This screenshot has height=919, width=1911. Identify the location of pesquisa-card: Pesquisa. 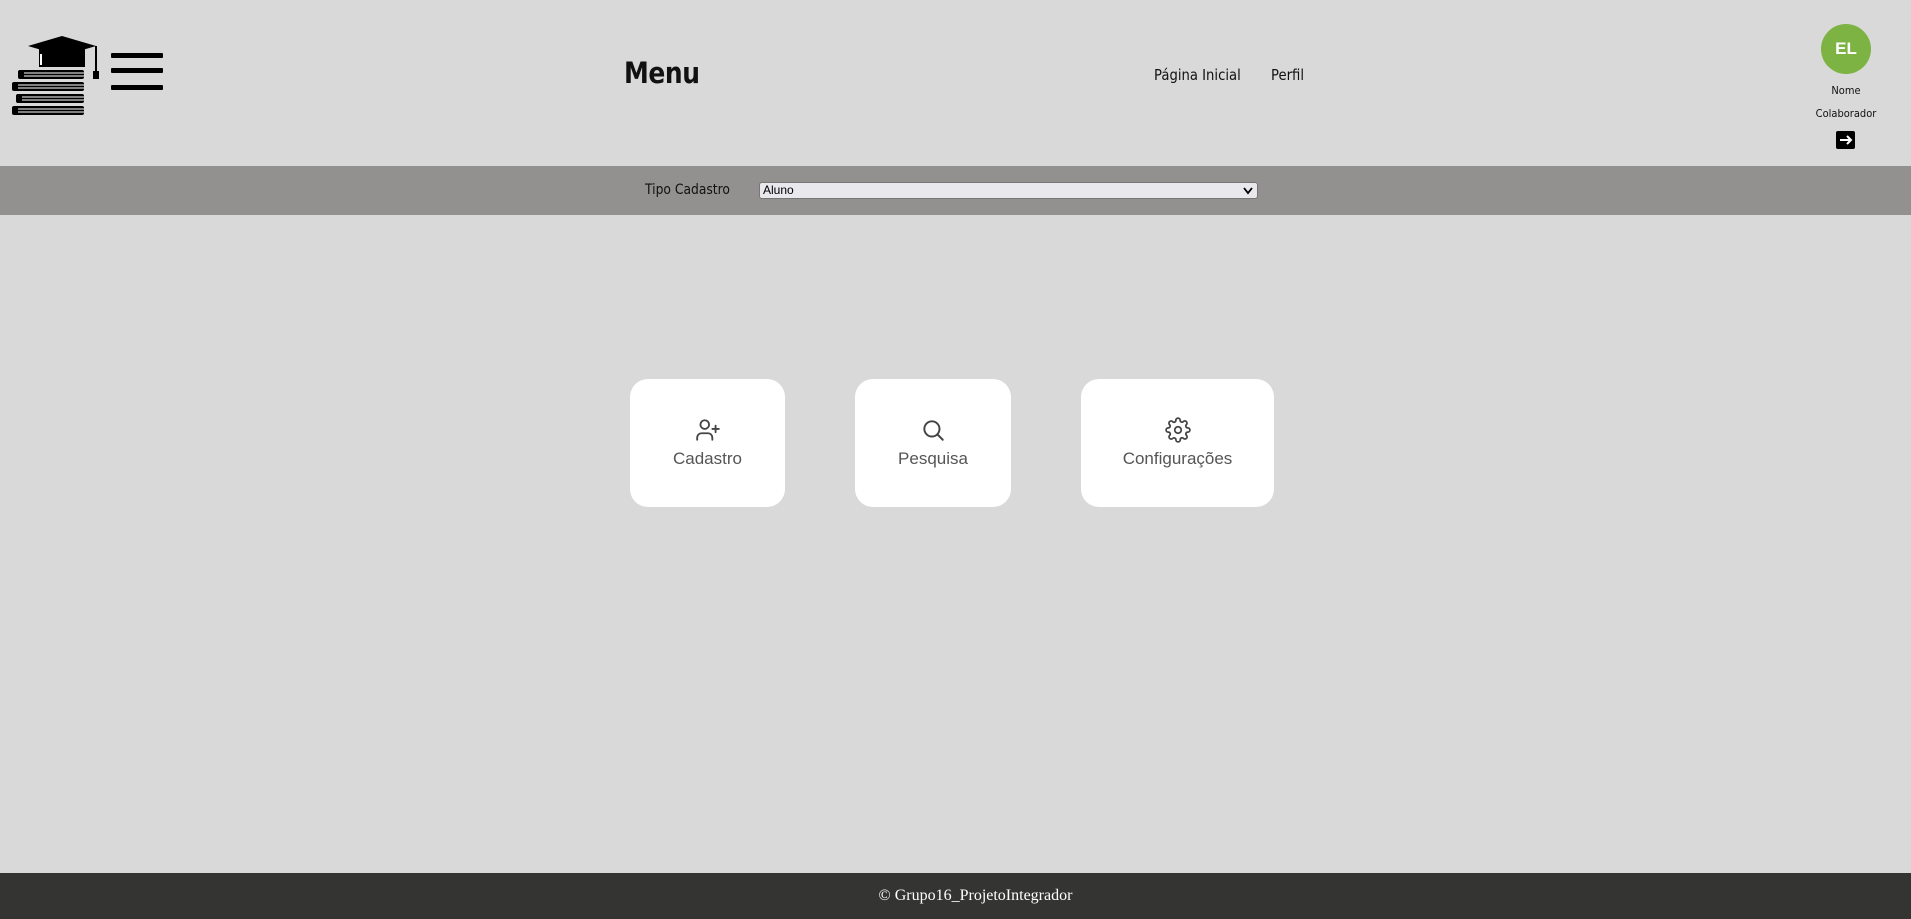
(933, 443).